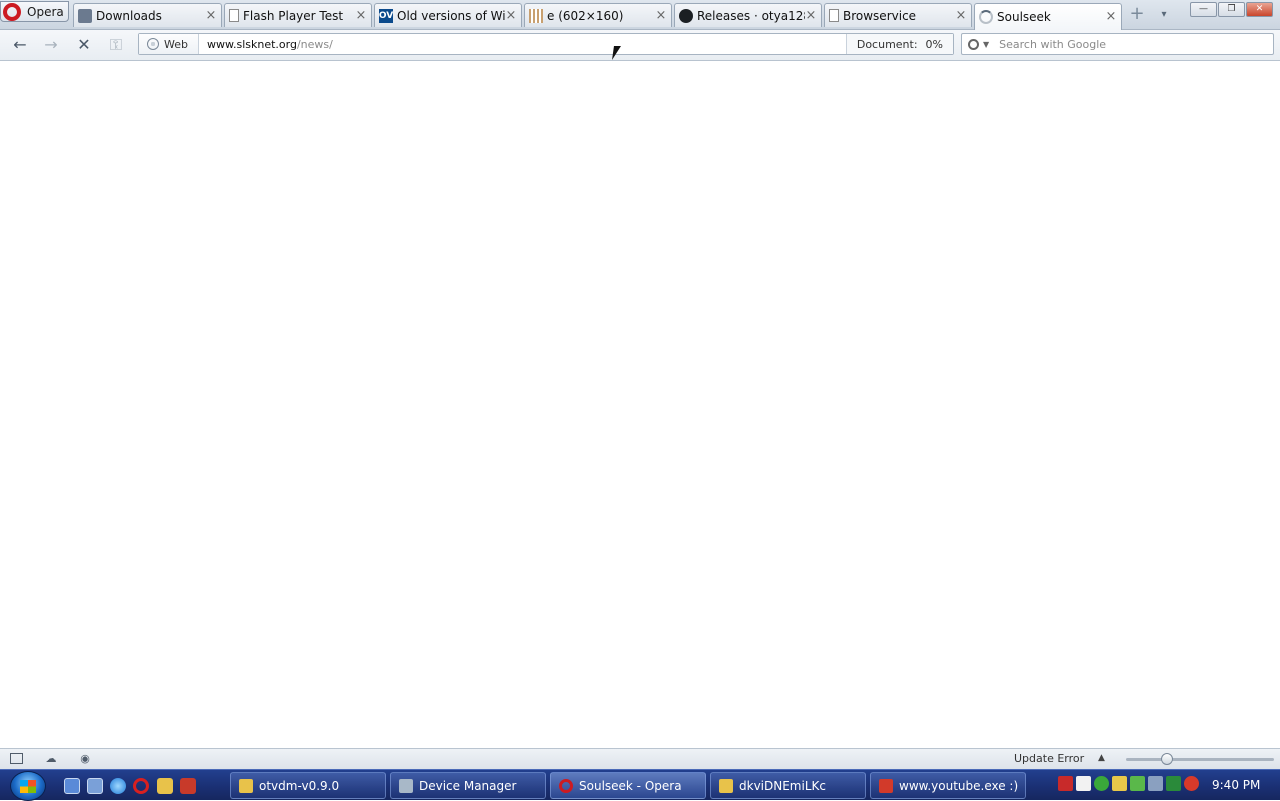 Image resolution: width=1280 pixels, height=801 pixels. I want to click on check-icon, so click(1137, 783).